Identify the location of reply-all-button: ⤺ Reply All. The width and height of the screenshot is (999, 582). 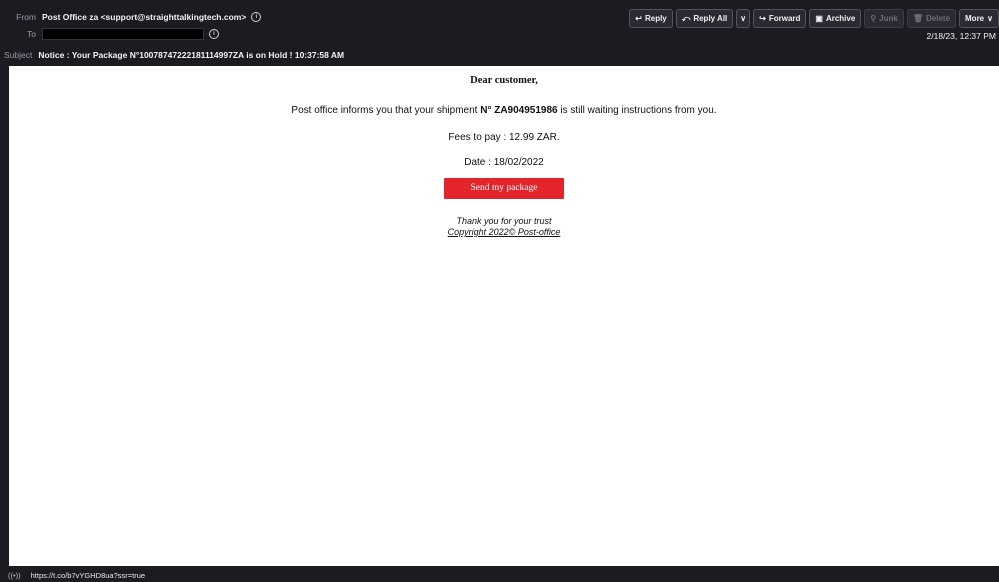
(704, 18).